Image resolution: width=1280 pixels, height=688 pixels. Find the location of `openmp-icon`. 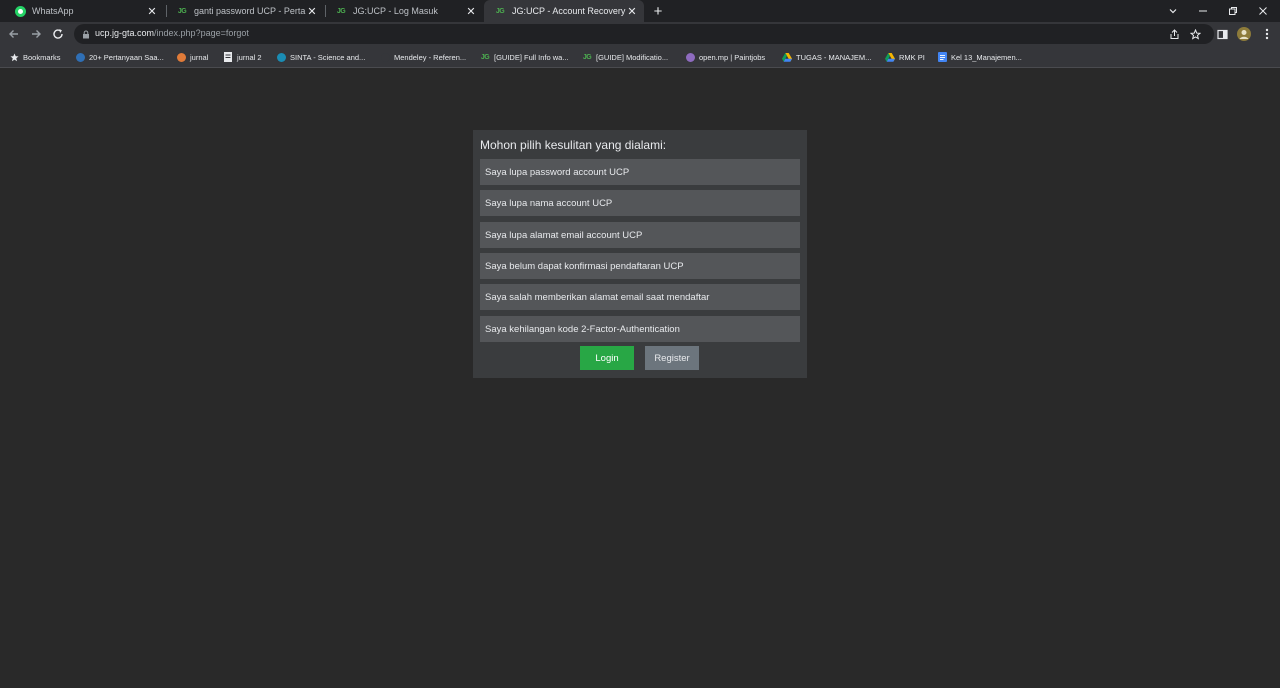

openmp-icon is located at coordinates (690, 57).